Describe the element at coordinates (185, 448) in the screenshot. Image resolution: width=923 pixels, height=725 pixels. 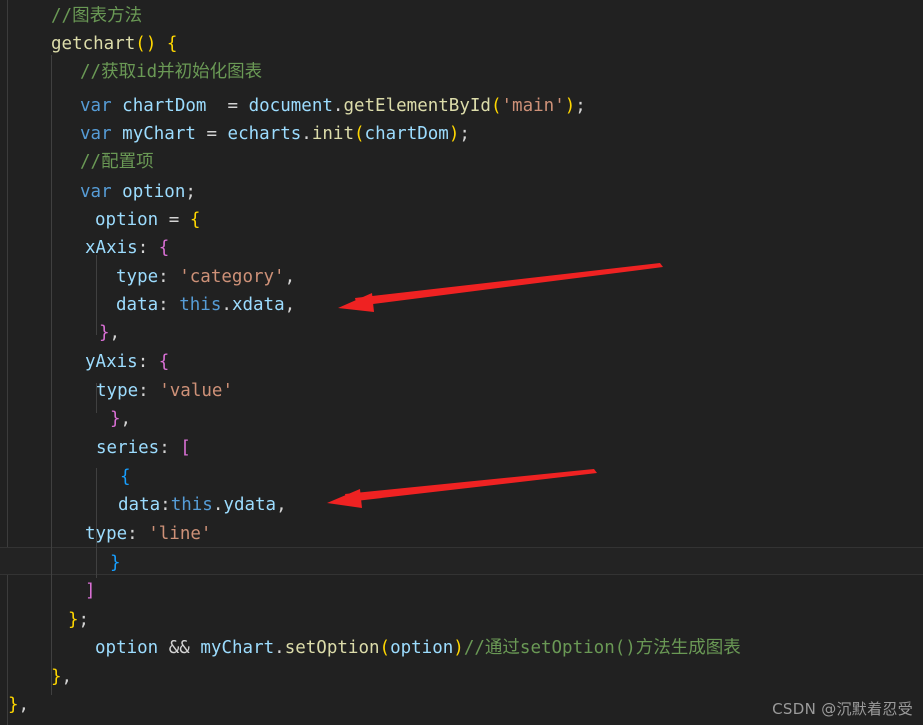
I see `code-token-bracket: [` at that location.